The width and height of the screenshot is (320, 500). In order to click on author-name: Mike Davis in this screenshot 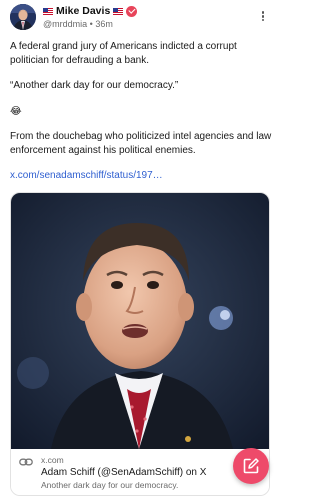, I will do `click(83, 11)`.